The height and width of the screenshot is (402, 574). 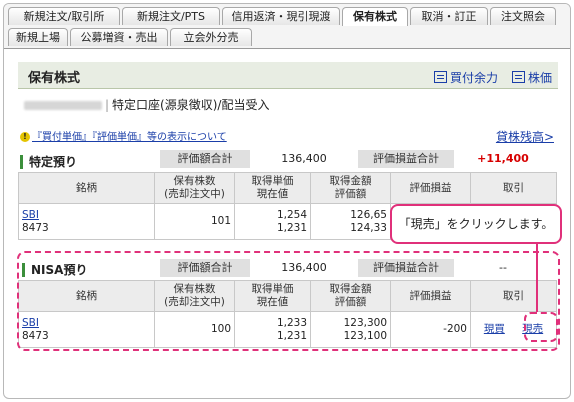 What do you see at coordinates (476, 224) in the screenshot?
I see `instruction-callout: 「現売」をクリックします。` at bounding box center [476, 224].